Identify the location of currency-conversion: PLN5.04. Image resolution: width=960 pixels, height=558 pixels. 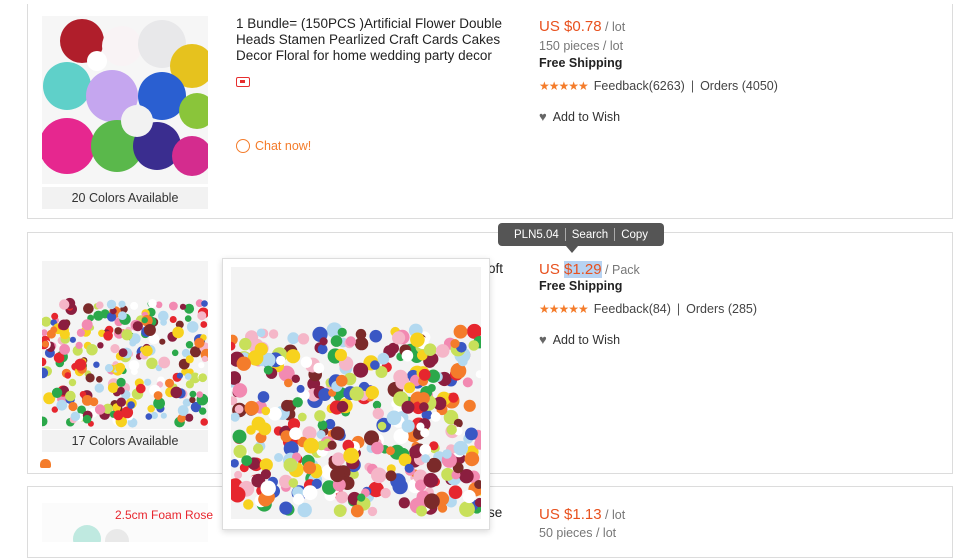
(536, 234).